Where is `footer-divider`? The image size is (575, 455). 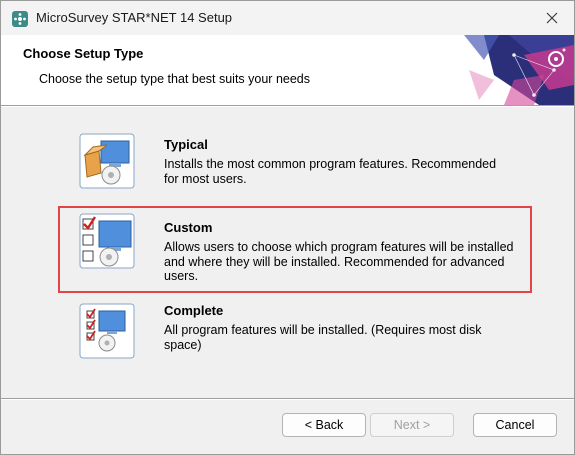
footer-divider is located at coordinates (287, 399).